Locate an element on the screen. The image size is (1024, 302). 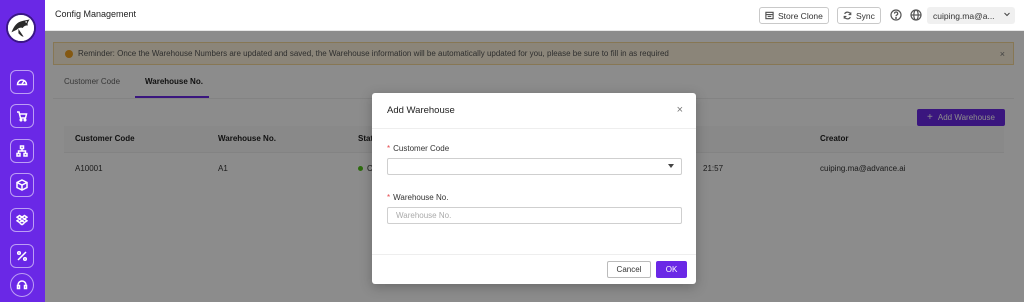
customer-code-label: * Customer Code is located at coordinates (418, 148).